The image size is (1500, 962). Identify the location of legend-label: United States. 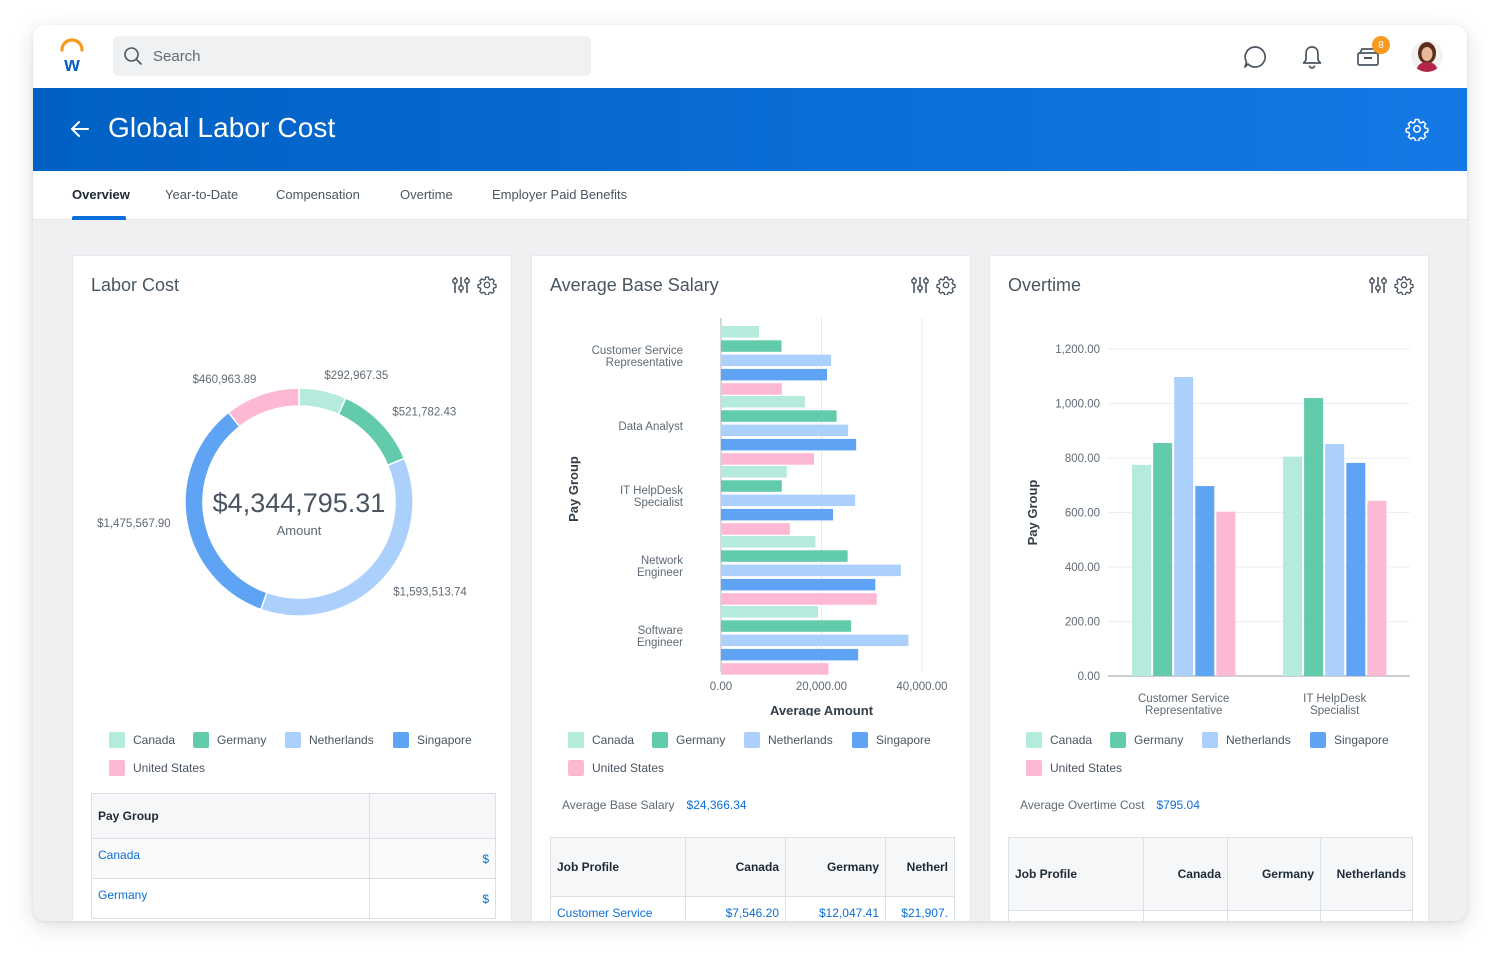
(628, 768).